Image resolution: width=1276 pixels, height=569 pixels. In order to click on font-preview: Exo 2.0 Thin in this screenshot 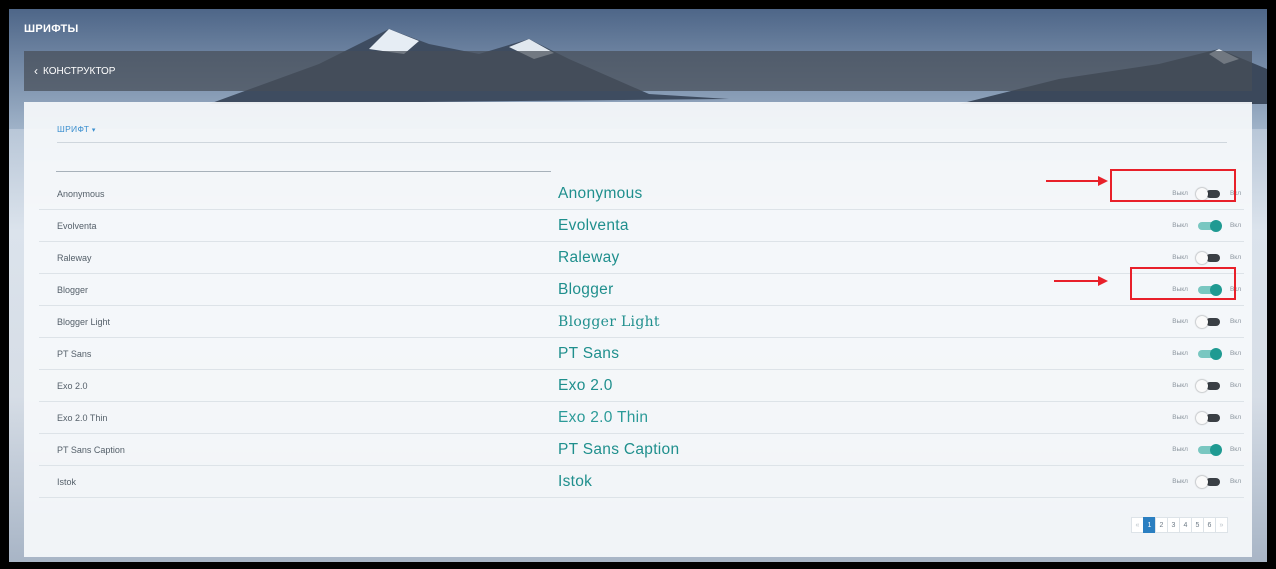, I will do `click(603, 417)`.